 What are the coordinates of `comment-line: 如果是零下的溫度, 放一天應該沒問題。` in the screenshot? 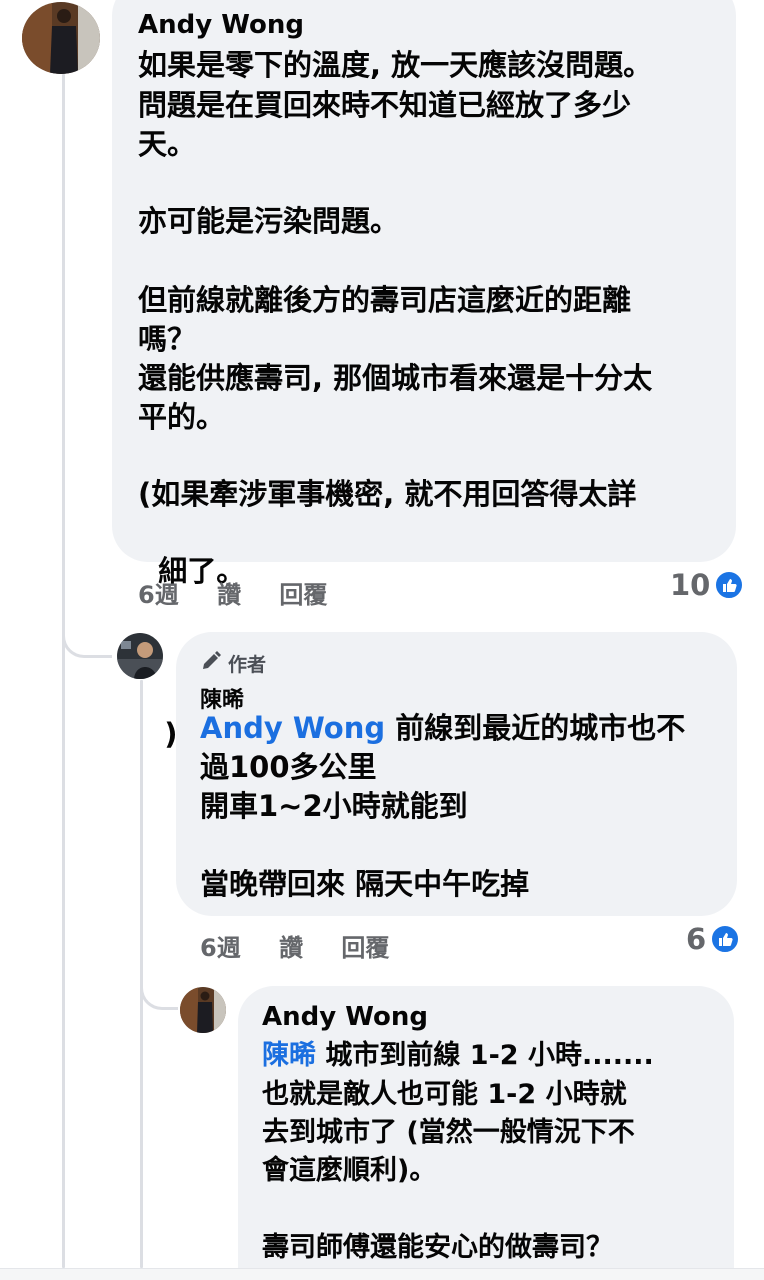 It's located at (395, 65).